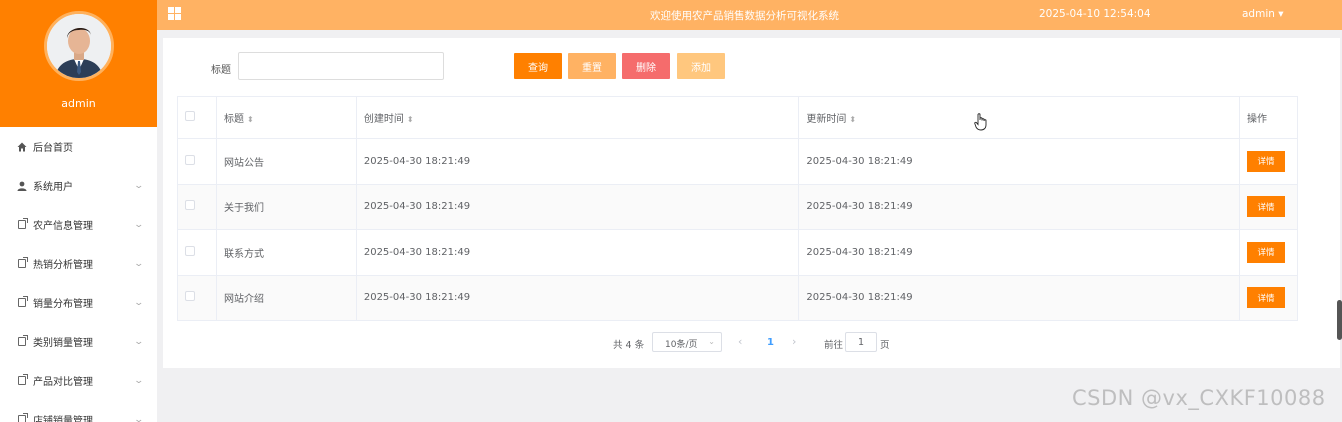 This screenshot has width=1342, height=422. Describe the element at coordinates (770, 342) in the screenshot. I see `page-number-current: 1` at that location.